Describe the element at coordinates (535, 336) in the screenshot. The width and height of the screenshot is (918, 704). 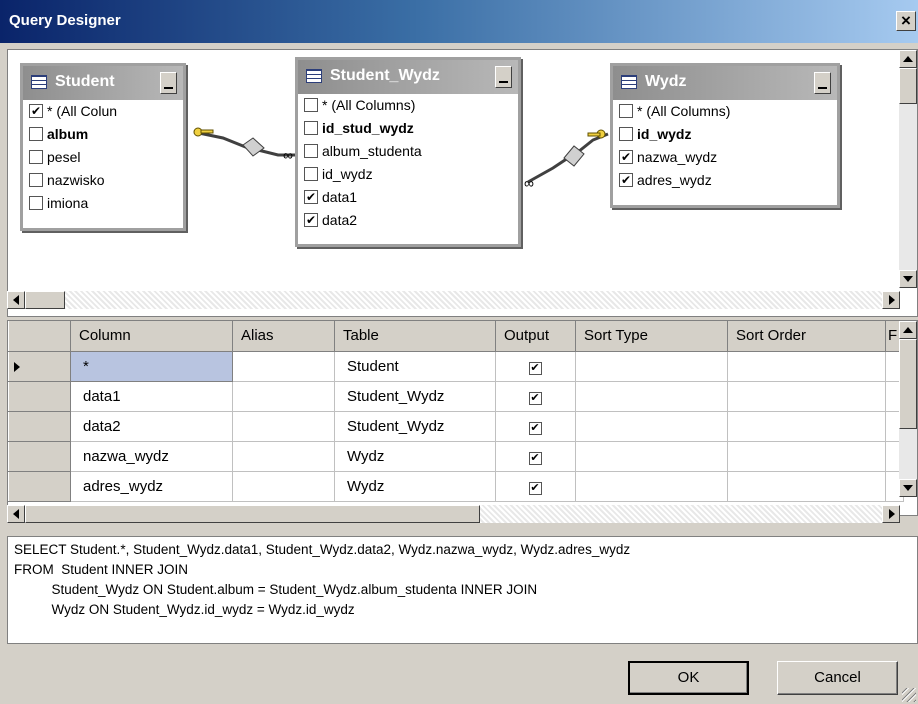
I see `col-header-output: Output` at that location.